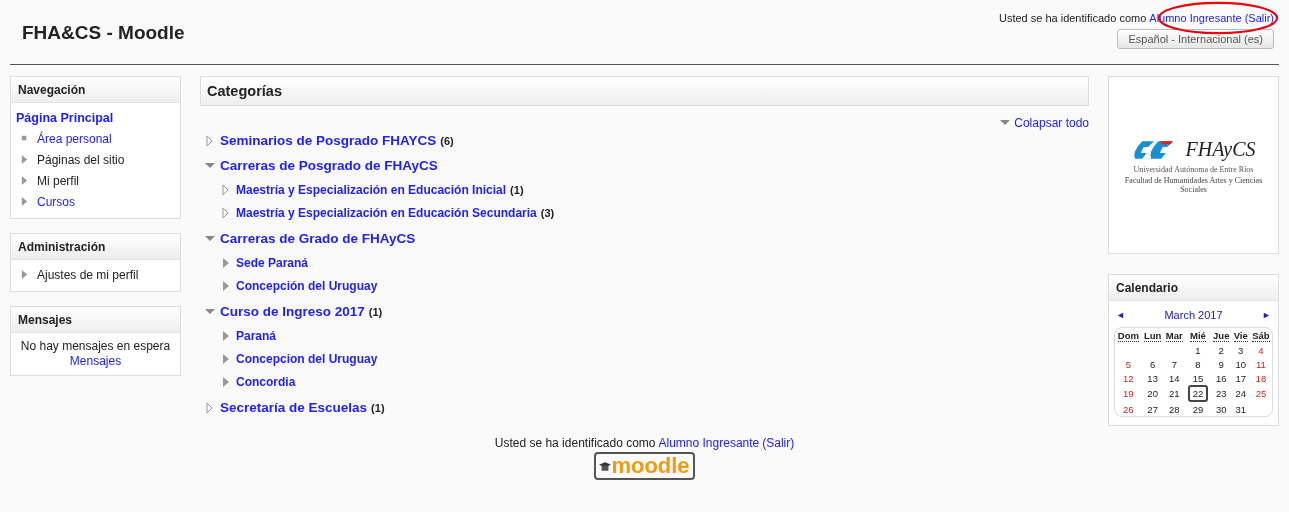  What do you see at coordinates (1198, 350) in the screenshot?
I see `calendar-day: 1` at bounding box center [1198, 350].